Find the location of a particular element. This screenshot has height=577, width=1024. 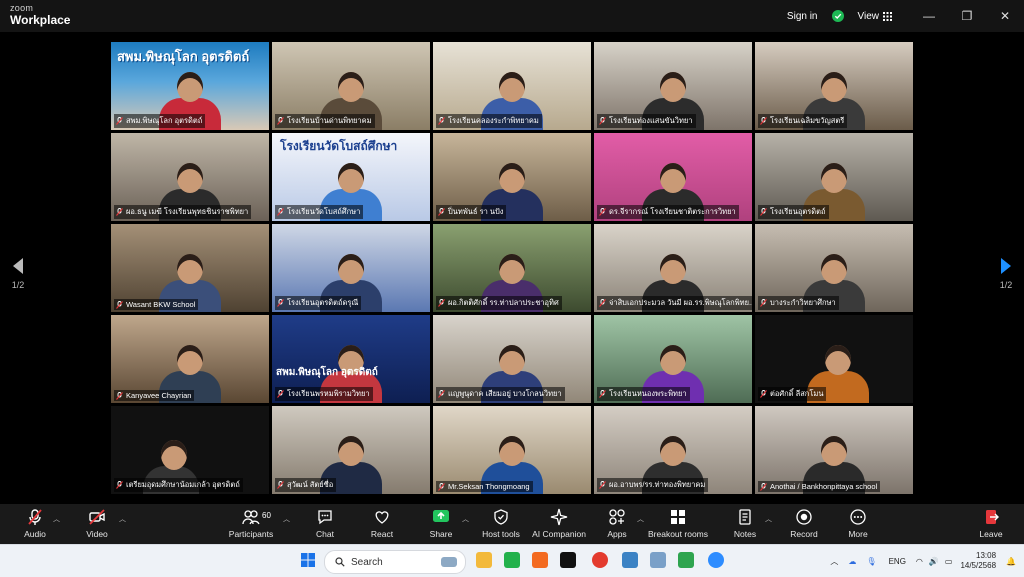

video-tile: ผอ.กิตติศักดิ์ รร.ท่าปลาประชาอุทิศ is located at coordinates (512, 268).